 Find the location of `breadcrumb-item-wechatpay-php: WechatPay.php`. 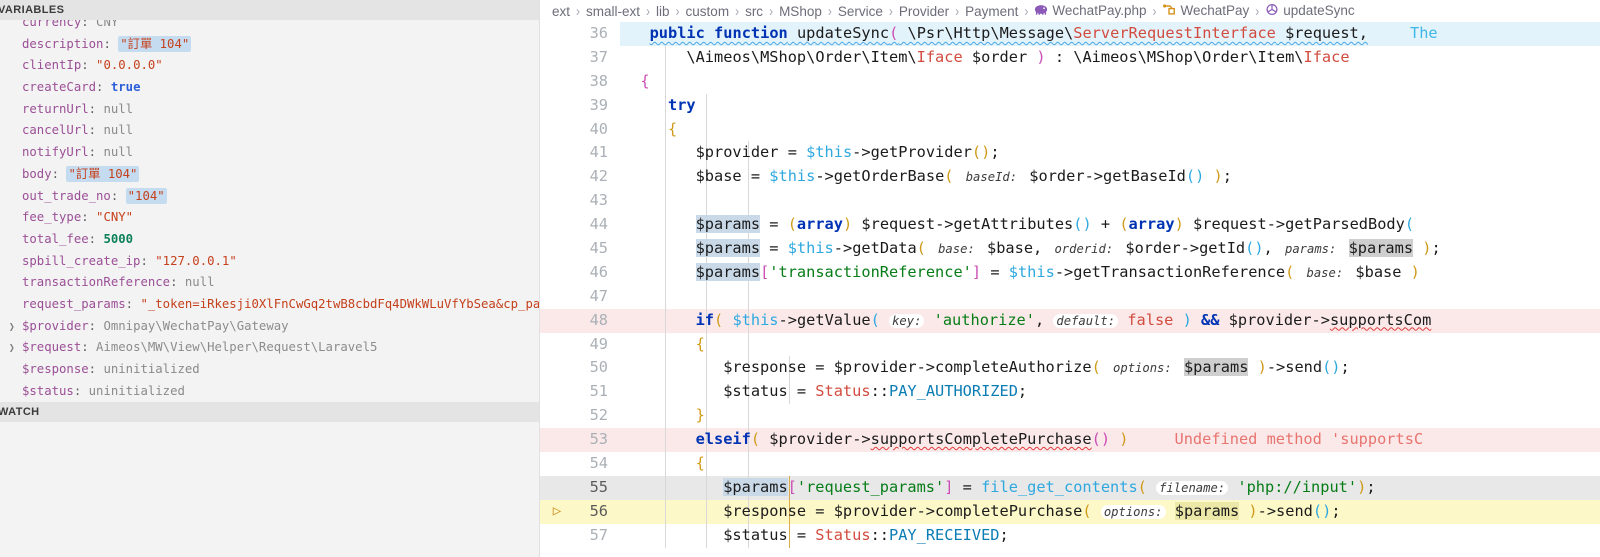

breadcrumb-item-wechatpay-php: WechatPay.php is located at coordinates (1090, 11).